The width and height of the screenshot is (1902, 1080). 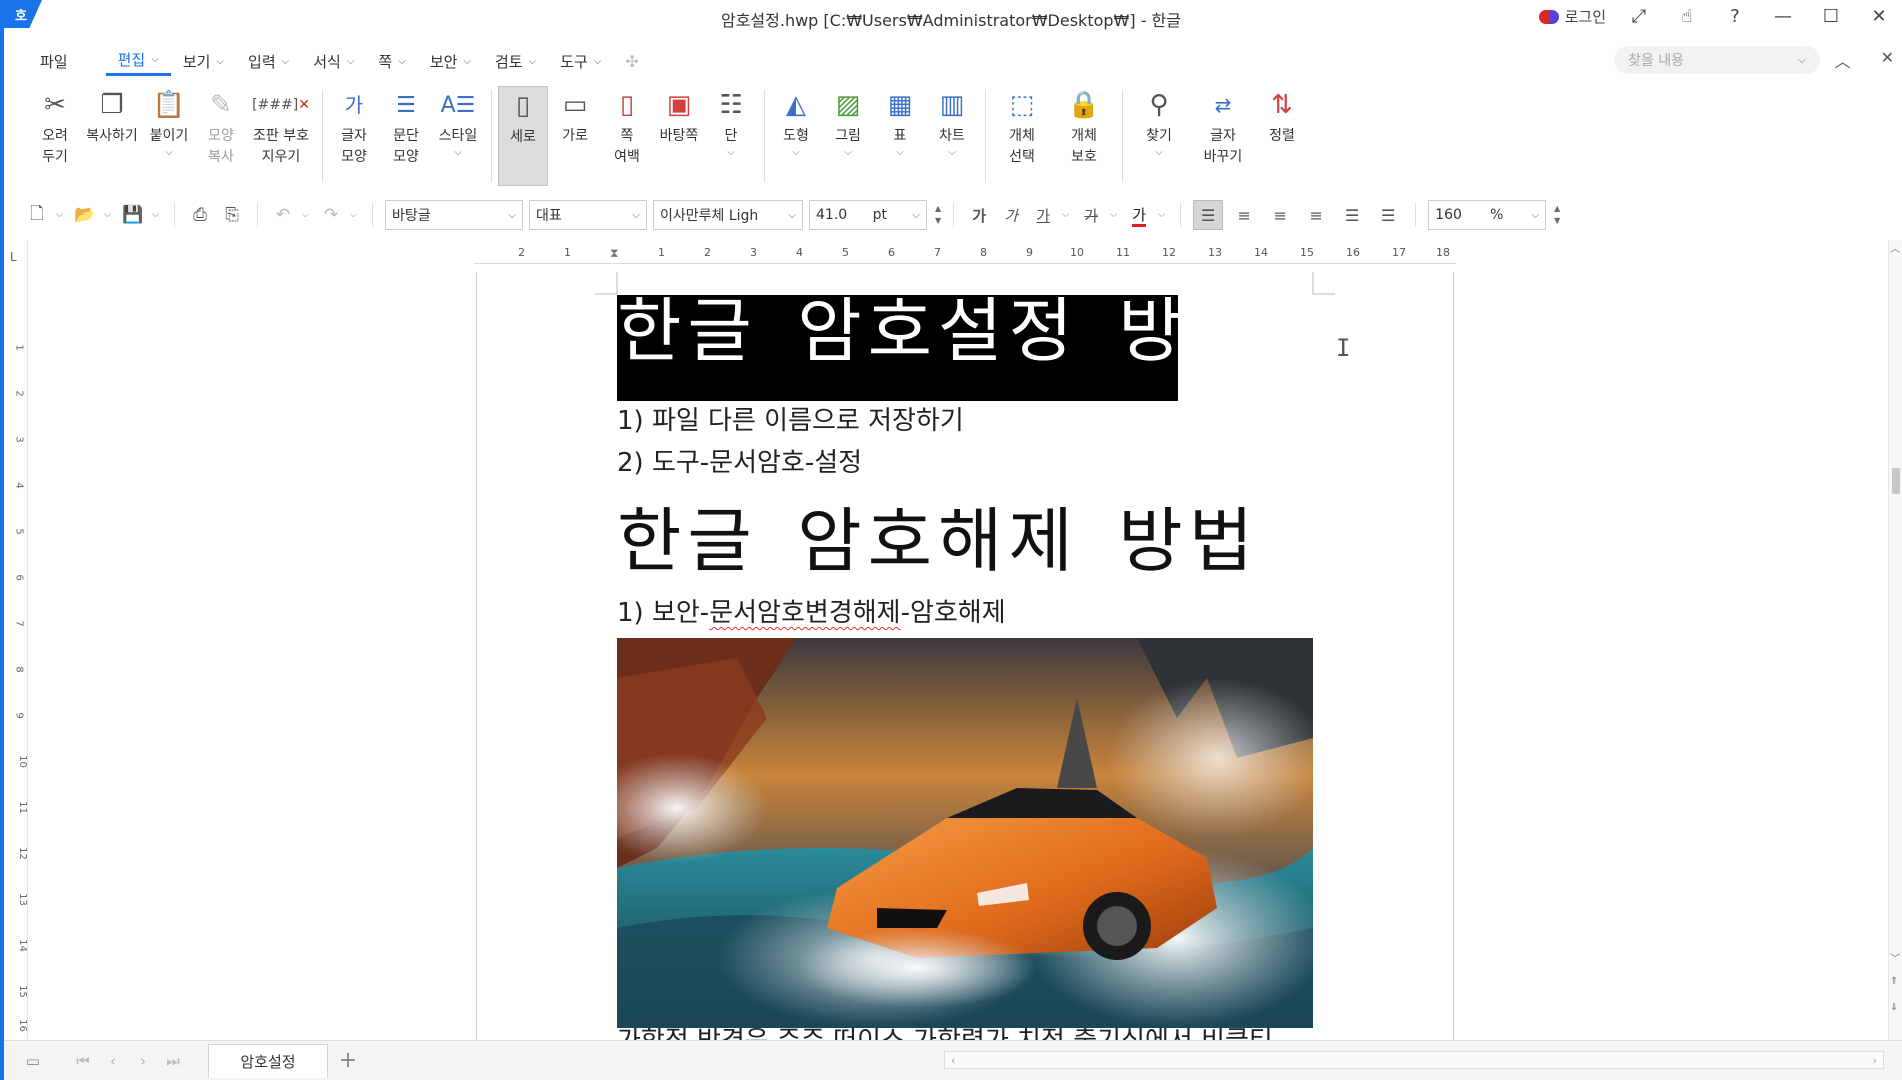 I want to click on help-icon: ?, so click(x=1735, y=16).